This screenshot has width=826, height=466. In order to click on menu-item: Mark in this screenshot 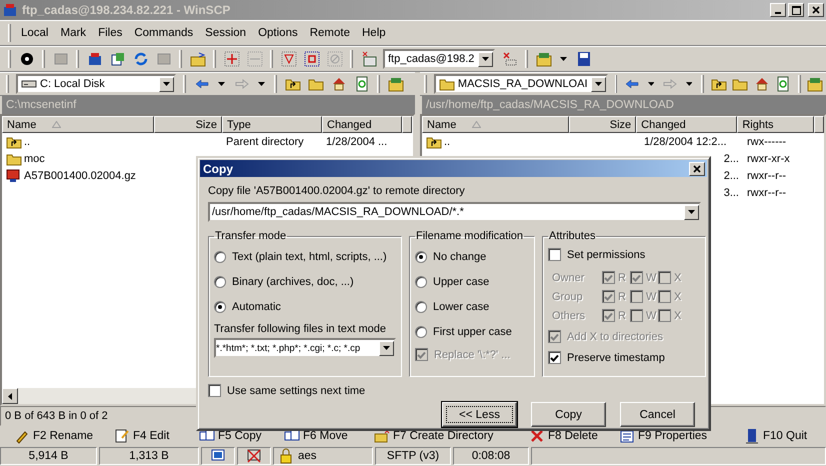, I will do `click(73, 33)`.